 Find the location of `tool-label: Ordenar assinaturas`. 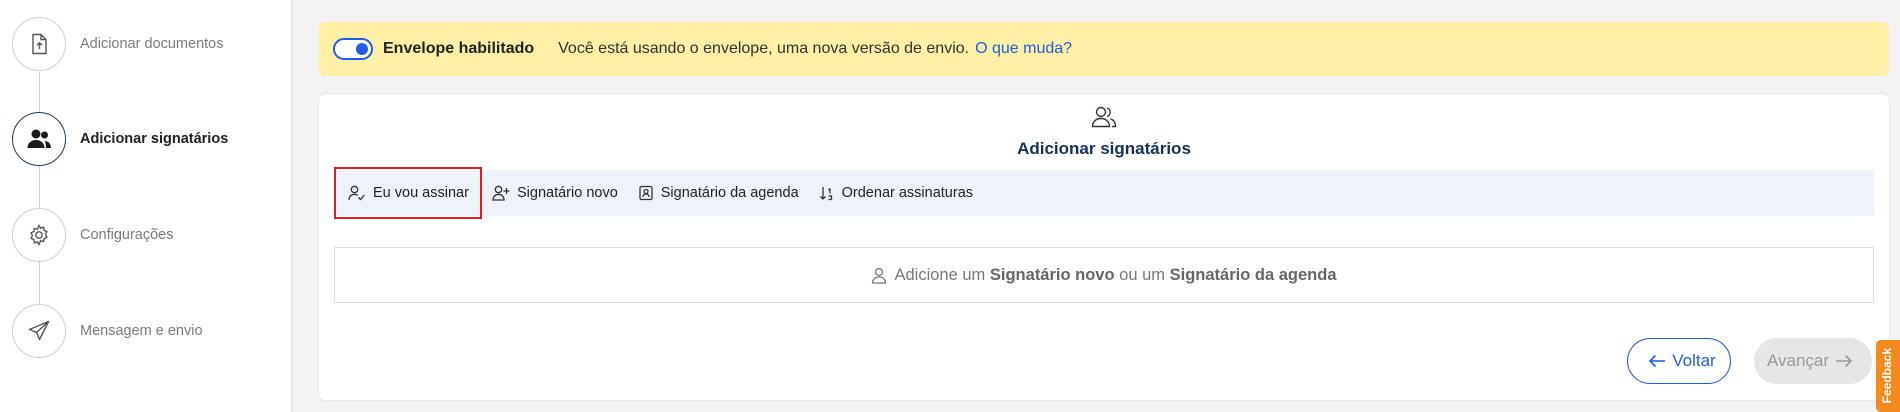

tool-label: Ordenar assinaturas is located at coordinates (907, 193).